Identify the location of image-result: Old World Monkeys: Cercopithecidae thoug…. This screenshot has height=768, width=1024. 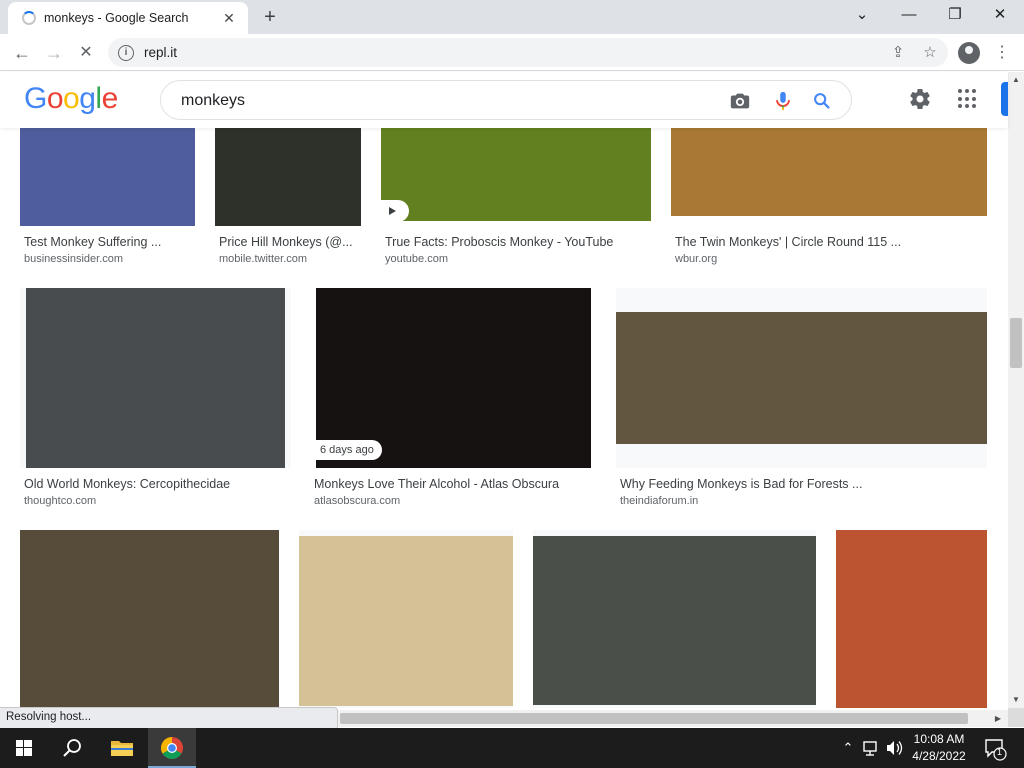
(150, 399).